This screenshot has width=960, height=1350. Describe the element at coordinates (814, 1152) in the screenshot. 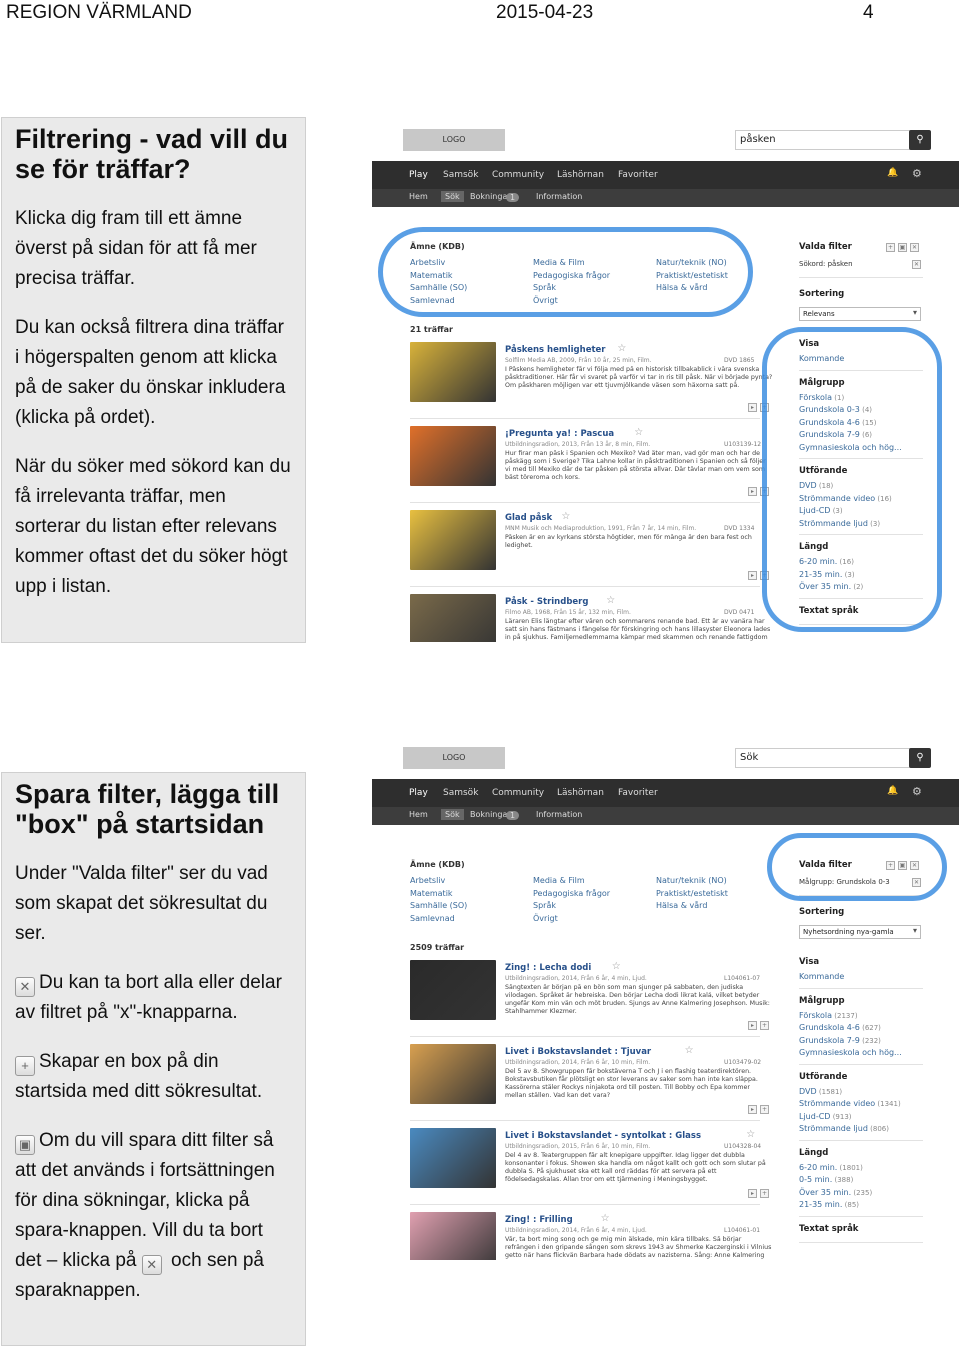

I see `facet-heading: Längd` at that location.